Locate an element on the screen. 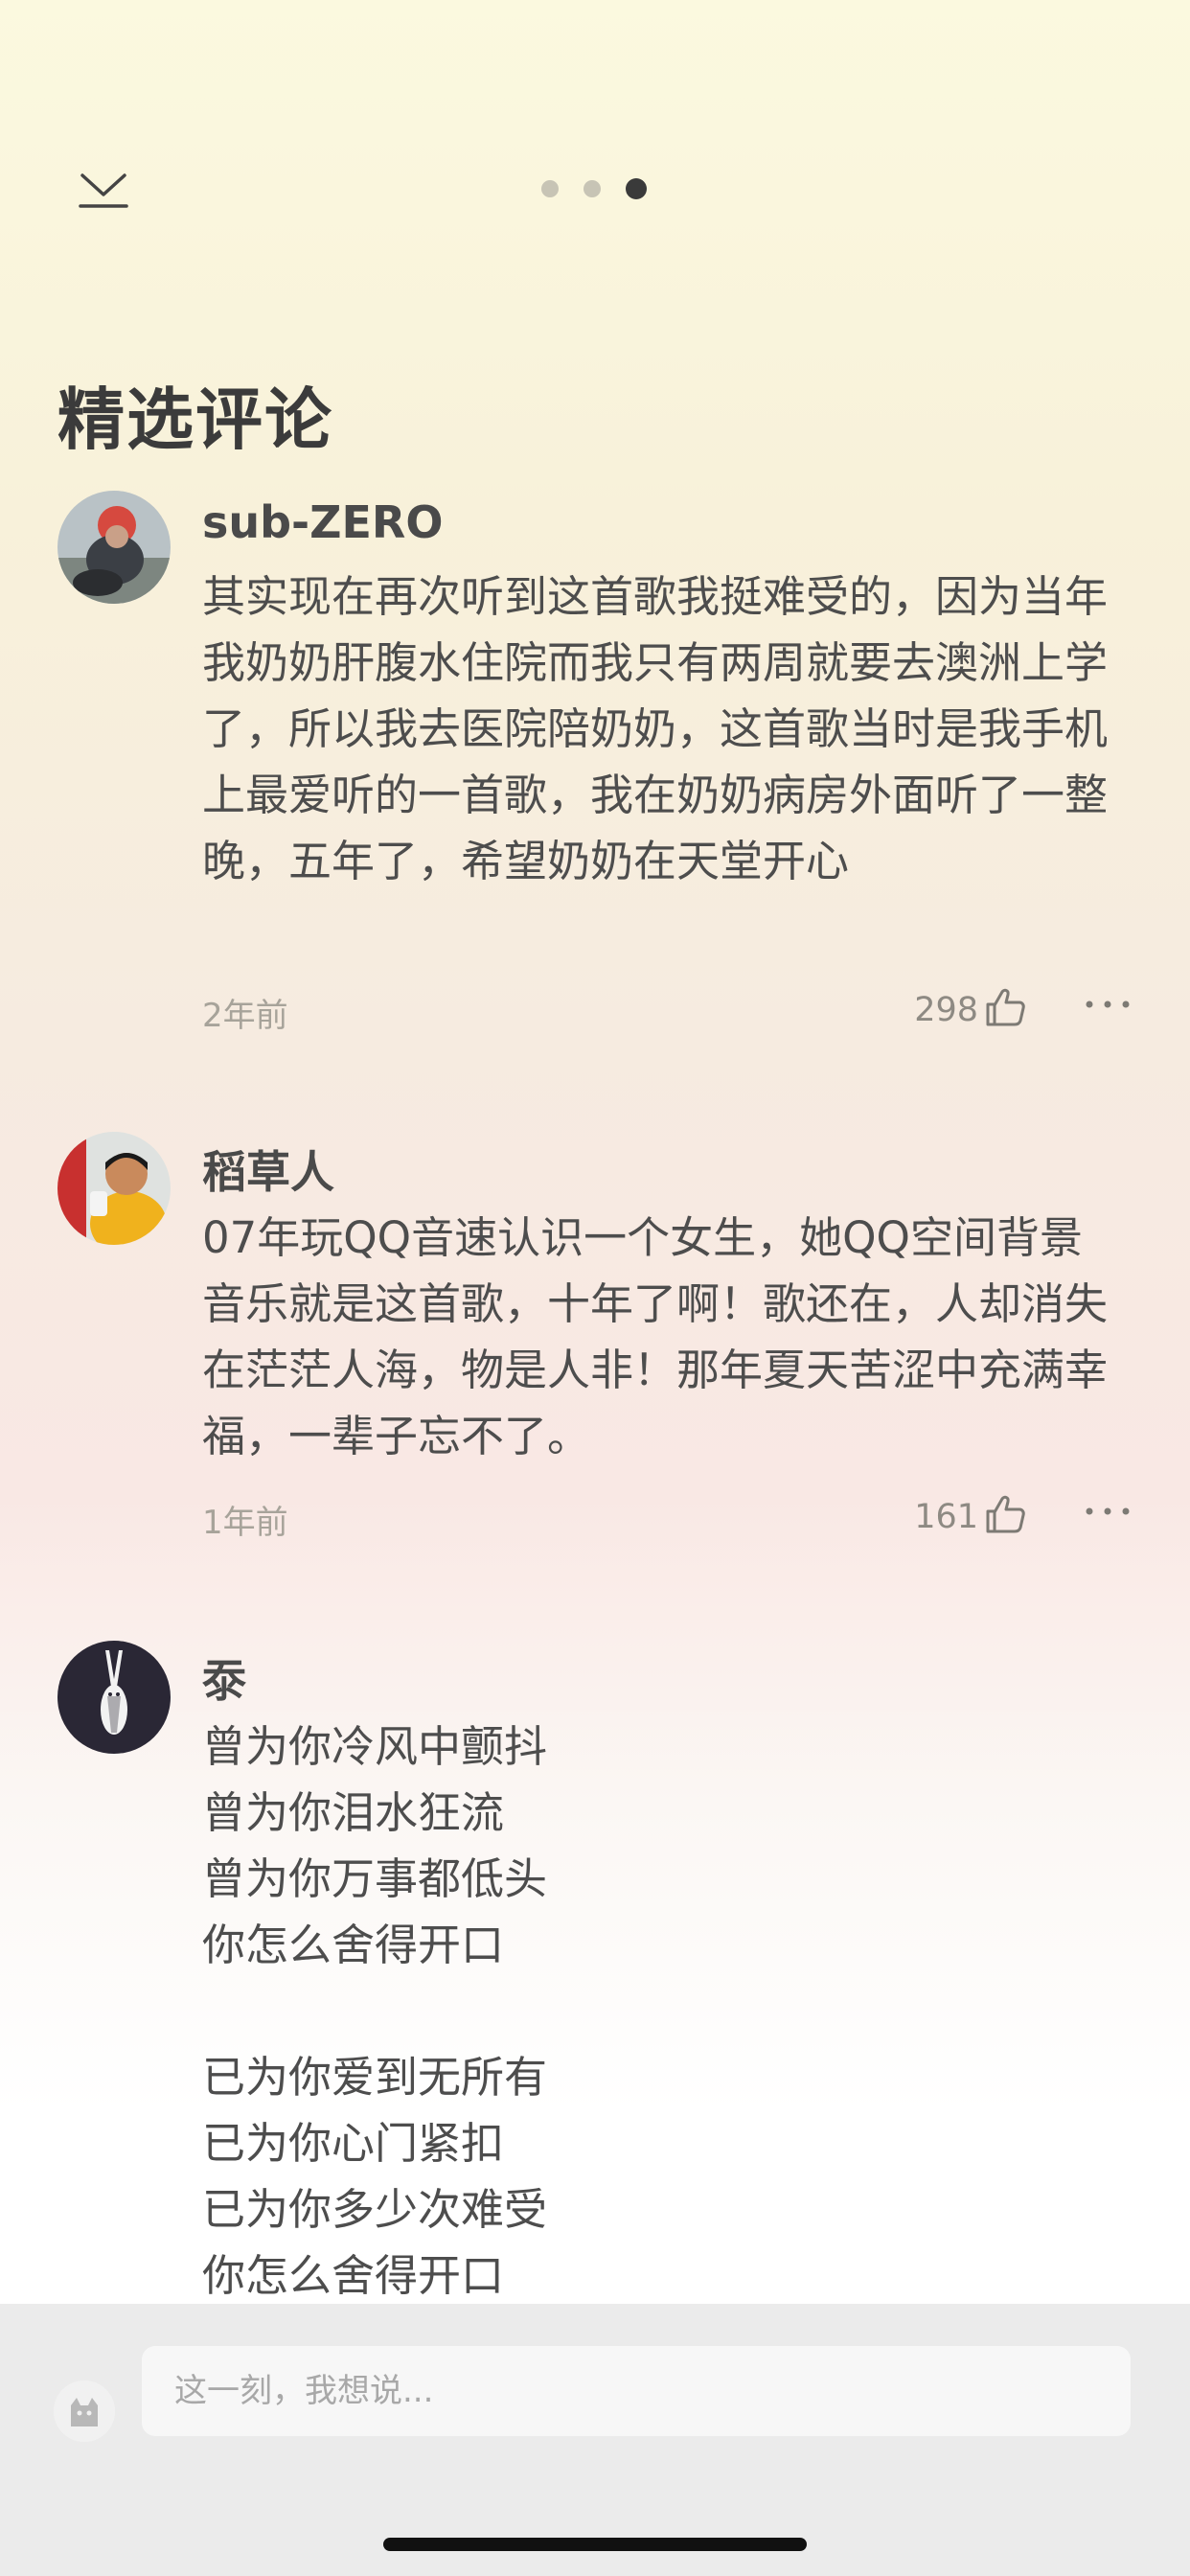 This screenshot has height=2576, width=1190. collapse-button is located at coordinates (103, 189).